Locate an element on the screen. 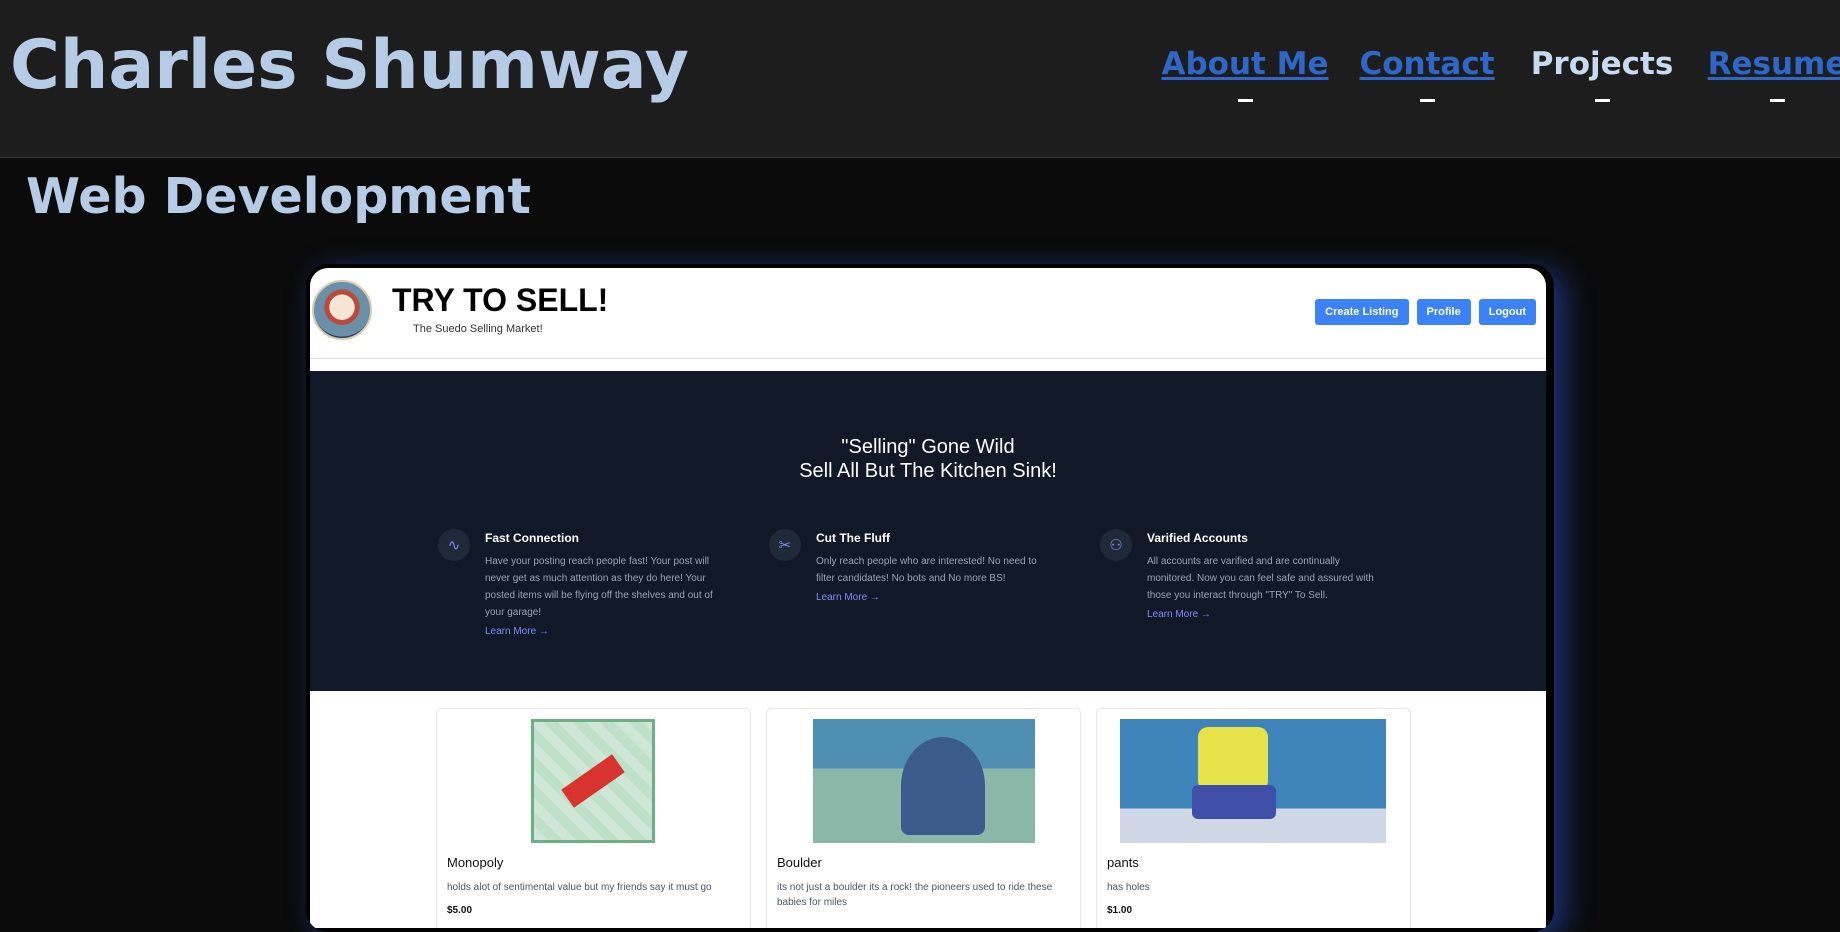 This screenshot has width=1840, height=932. listing-image-pants is located at coordinates (1253, 781).